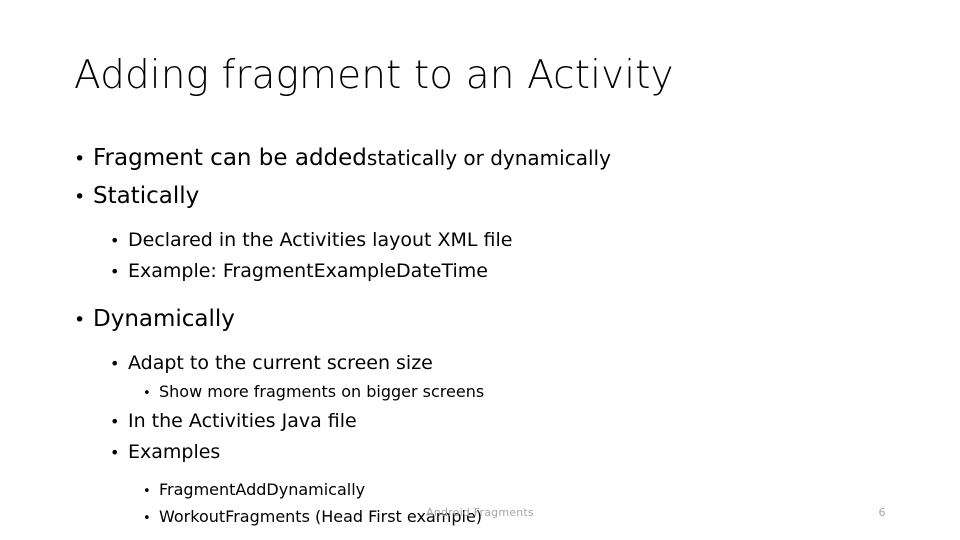  What do you see at coordinates (308, 271) in the screenshot?
I see `bullet-label: Example: FragmentExampleDateTime` at bounding box center [308, 271].